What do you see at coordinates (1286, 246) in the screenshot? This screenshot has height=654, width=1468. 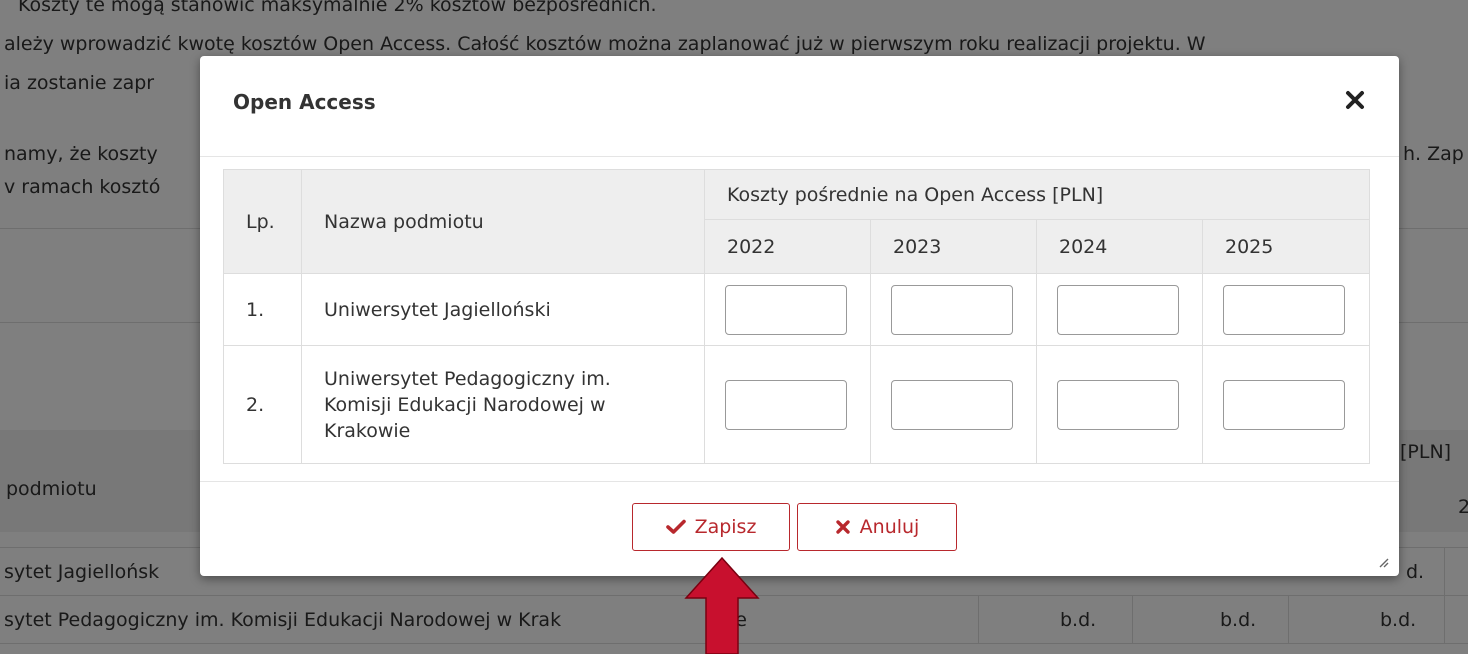 I see `column-header-year: 2025` at bounding box center [1286, 246].